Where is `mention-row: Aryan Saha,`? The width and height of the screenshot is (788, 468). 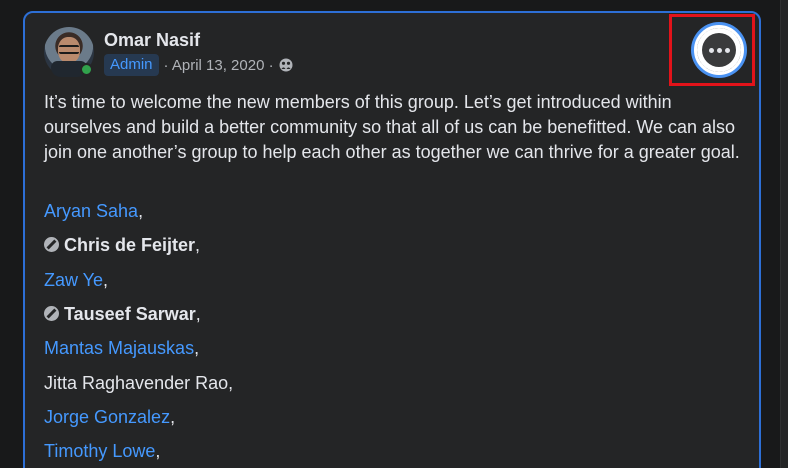 mention-row: Aryan Saha, is located at coordinates (93, 211).